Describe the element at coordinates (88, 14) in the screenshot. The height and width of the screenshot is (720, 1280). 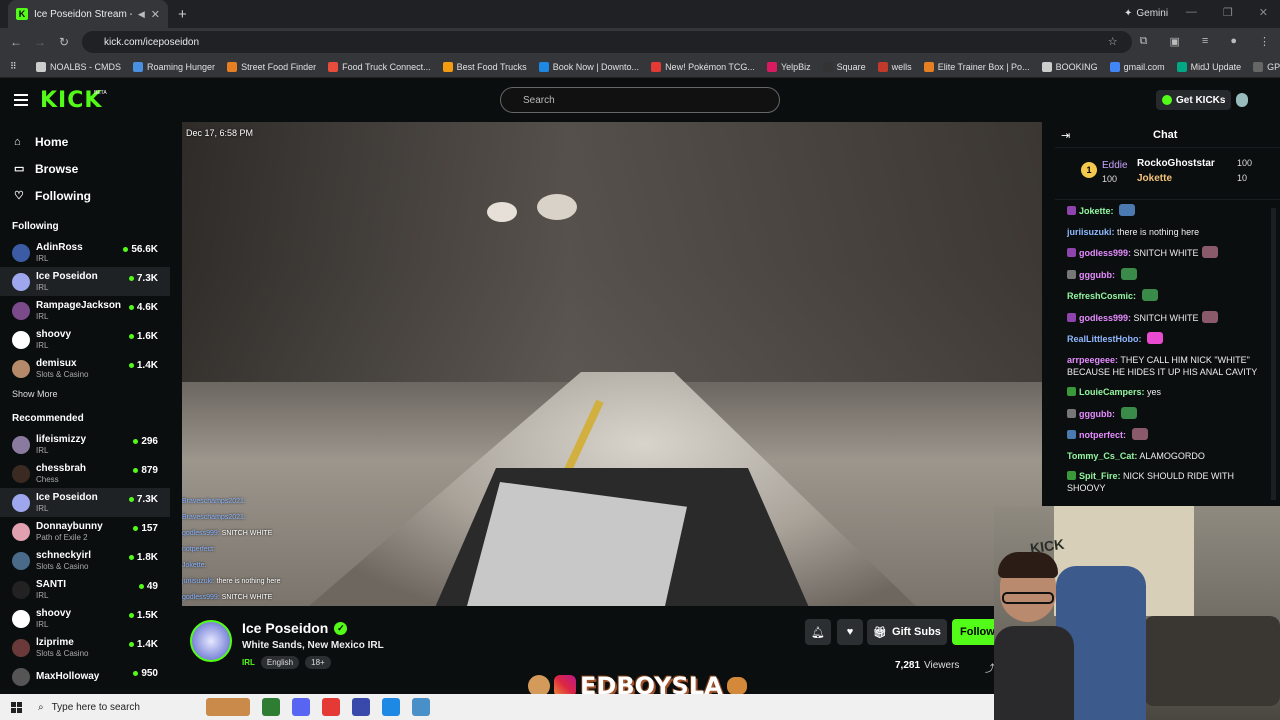
I see `browser-tab: K Ice Poseidon Stream - Wat ◀︎ ✕` at that location.